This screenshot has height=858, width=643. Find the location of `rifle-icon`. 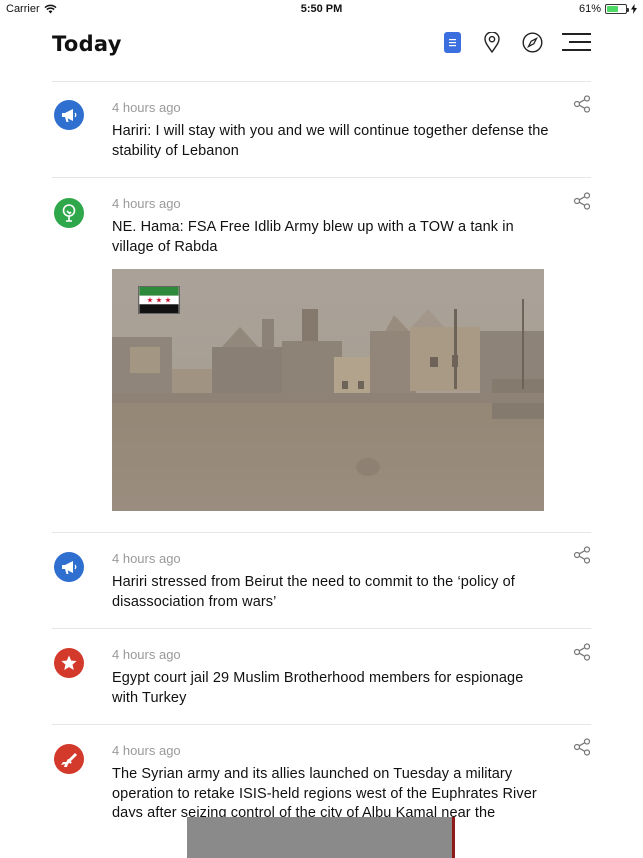

rifle-icon is located at coordinates (69, 759).